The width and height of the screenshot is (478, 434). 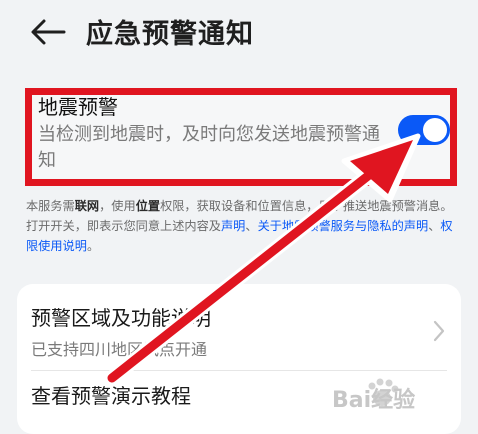 What do you see at coordinates (50, 206) in the screenshot?
I see `notice-text: 本服务需` at bounding box center [50, 206].